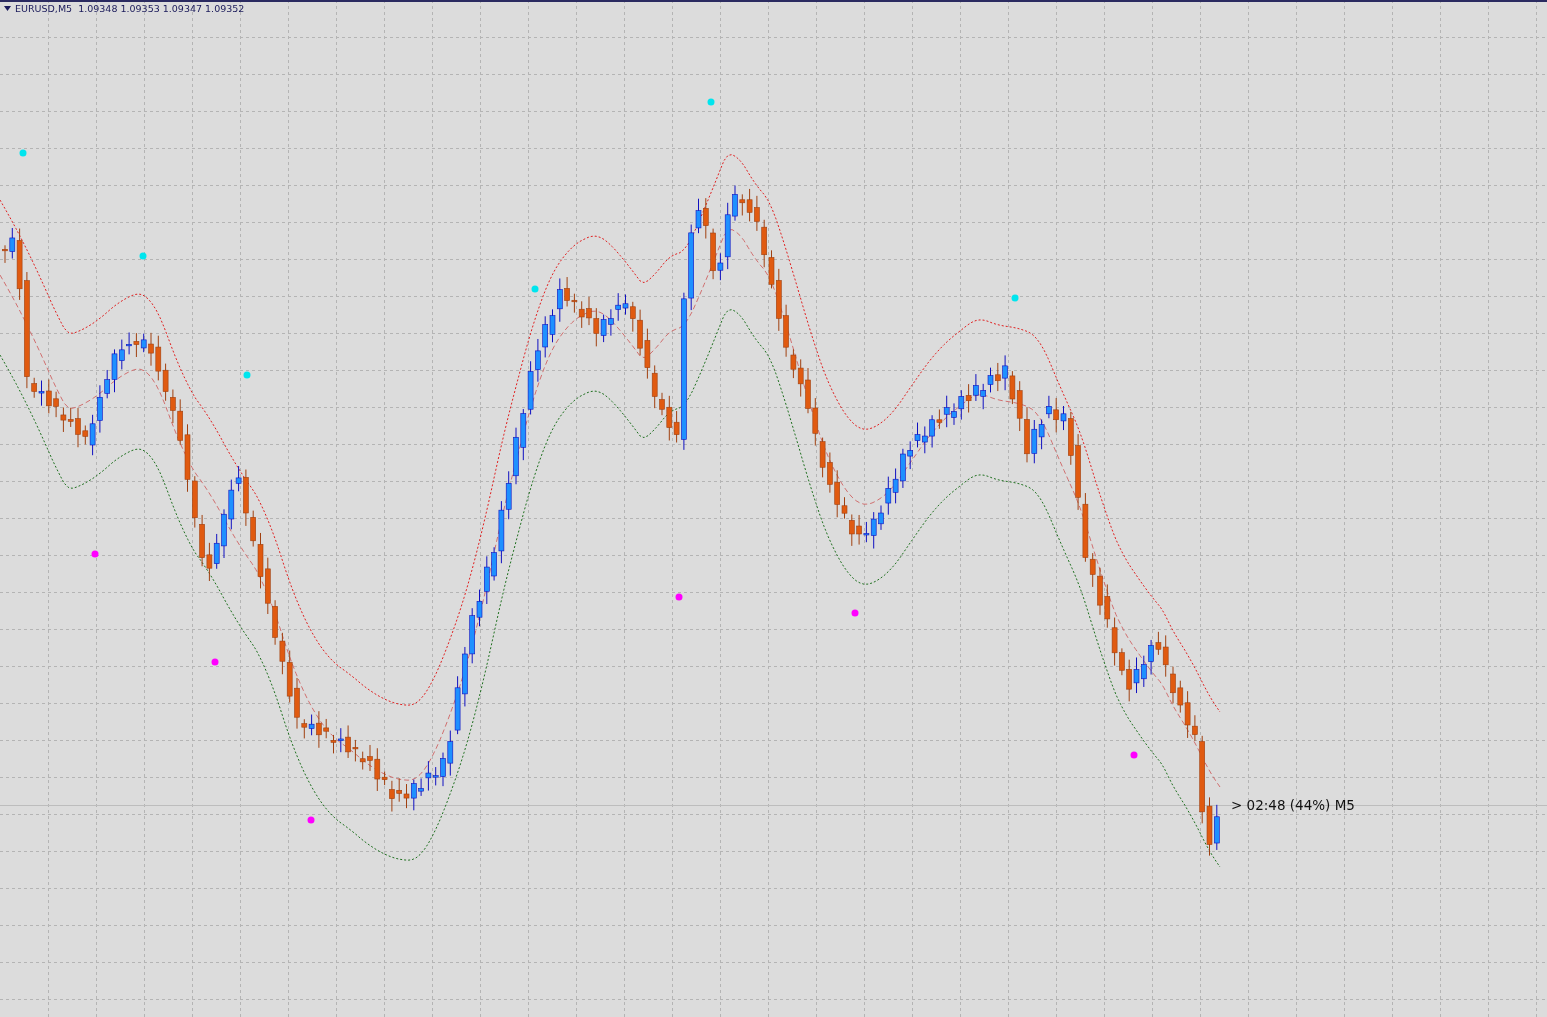 This screenshot has height=1017, width=1547. I want to click on chart-header: EURUSD,M5 1.09348 1.09353 1.09347 1.09352, so click(130, 8).